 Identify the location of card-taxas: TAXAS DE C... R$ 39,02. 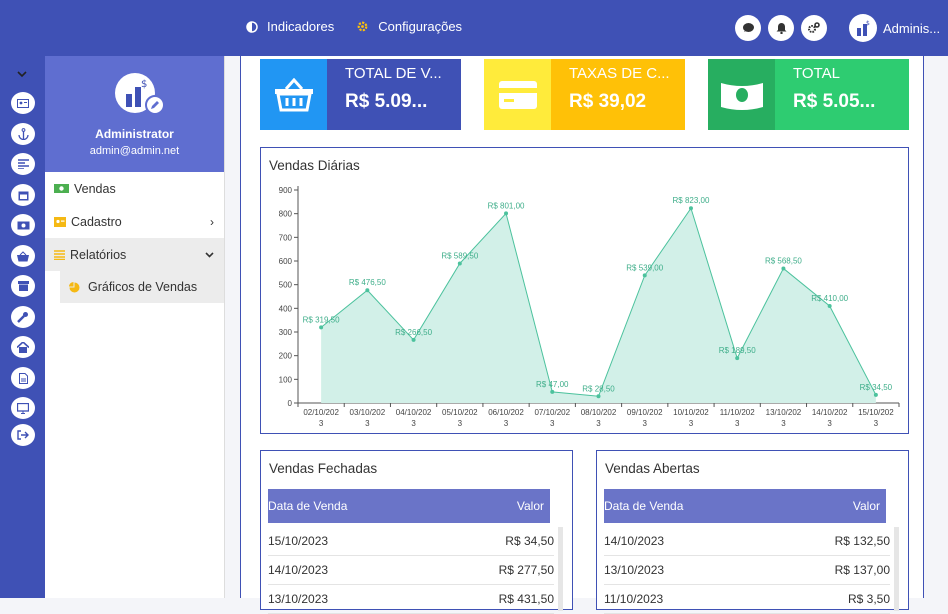
(584, 94).